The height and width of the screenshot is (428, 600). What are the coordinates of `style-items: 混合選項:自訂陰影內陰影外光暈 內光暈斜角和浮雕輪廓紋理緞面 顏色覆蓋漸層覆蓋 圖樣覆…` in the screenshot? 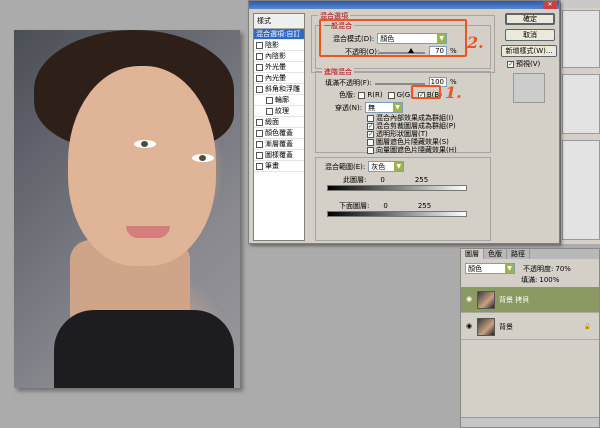 It's located at (279, 100).